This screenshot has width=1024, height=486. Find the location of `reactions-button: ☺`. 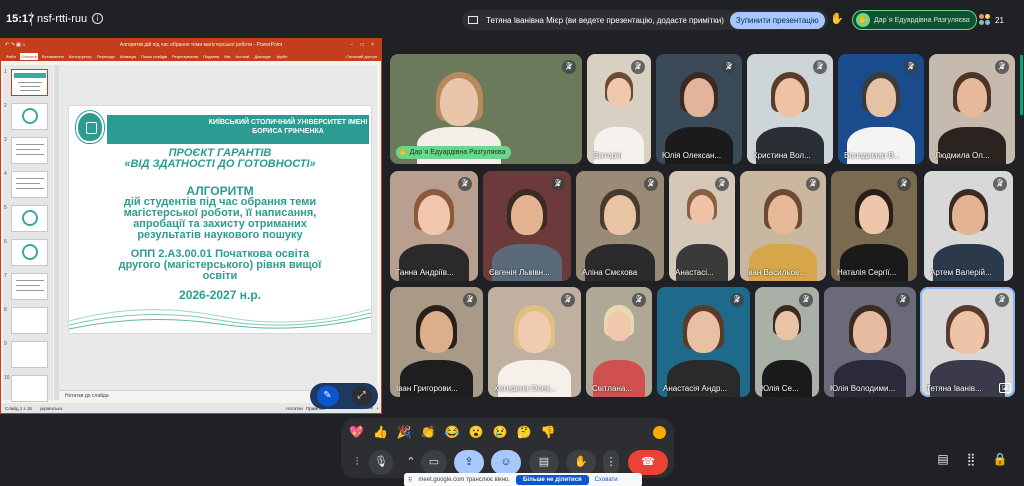

reactions-button: ☺ is located at coordinates (506, 462).